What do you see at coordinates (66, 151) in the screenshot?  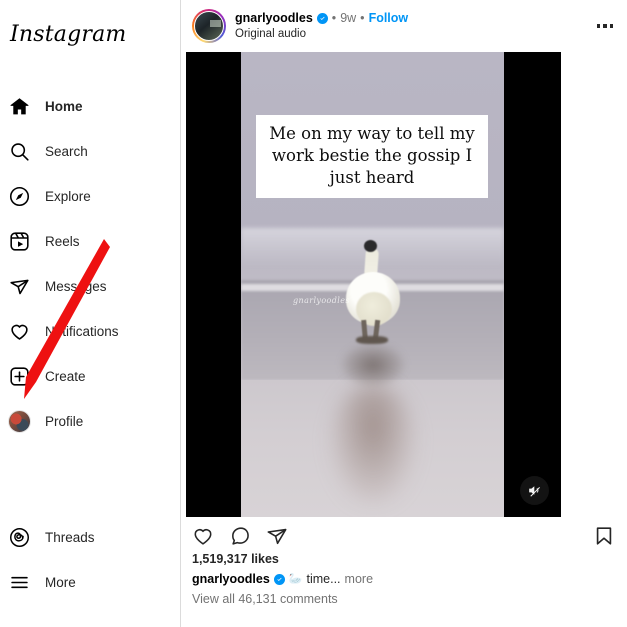 I see `sidebar-item-label: Search` at bounding box center [66, 151].